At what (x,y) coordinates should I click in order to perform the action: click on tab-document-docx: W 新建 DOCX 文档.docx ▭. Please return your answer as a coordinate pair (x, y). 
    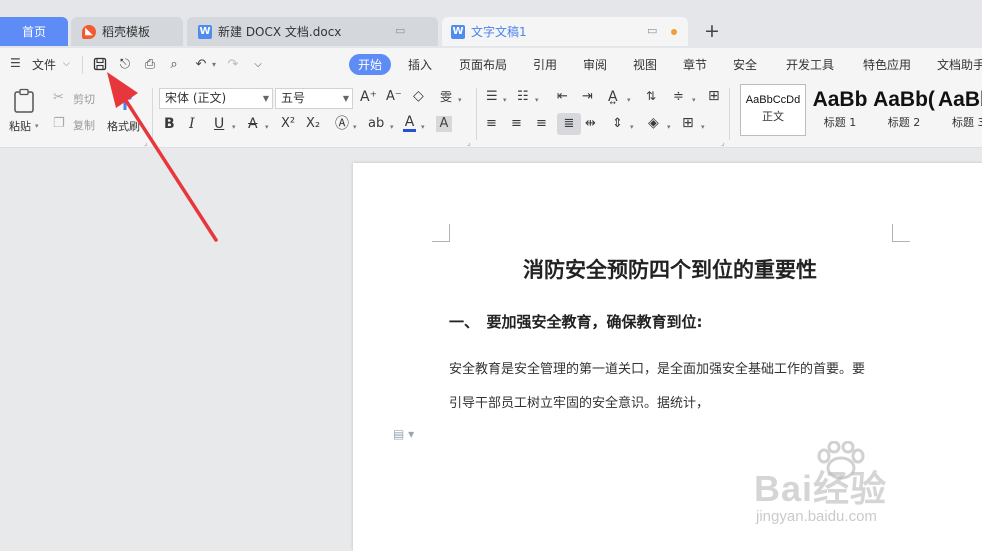
    Looking at the image, I should click on (312, 31).